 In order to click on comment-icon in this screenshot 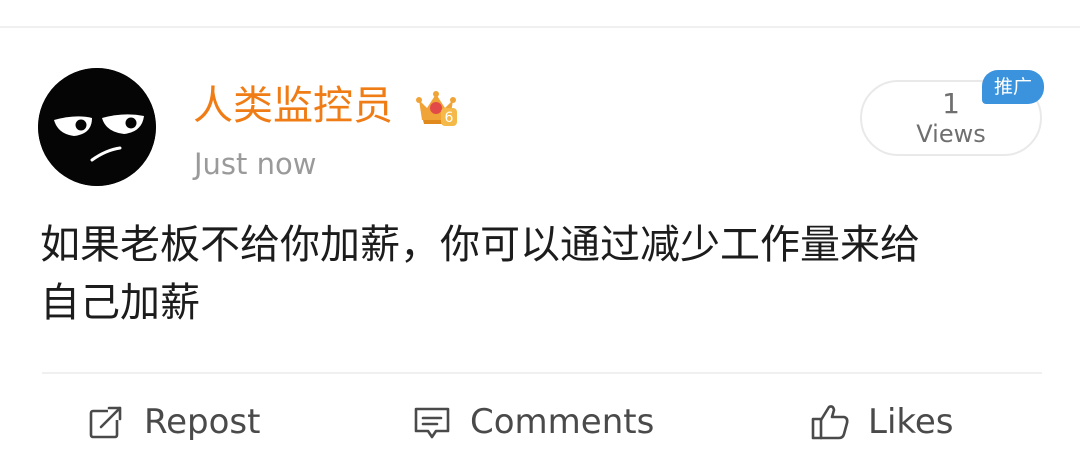, I will do `click(432, 423)`.